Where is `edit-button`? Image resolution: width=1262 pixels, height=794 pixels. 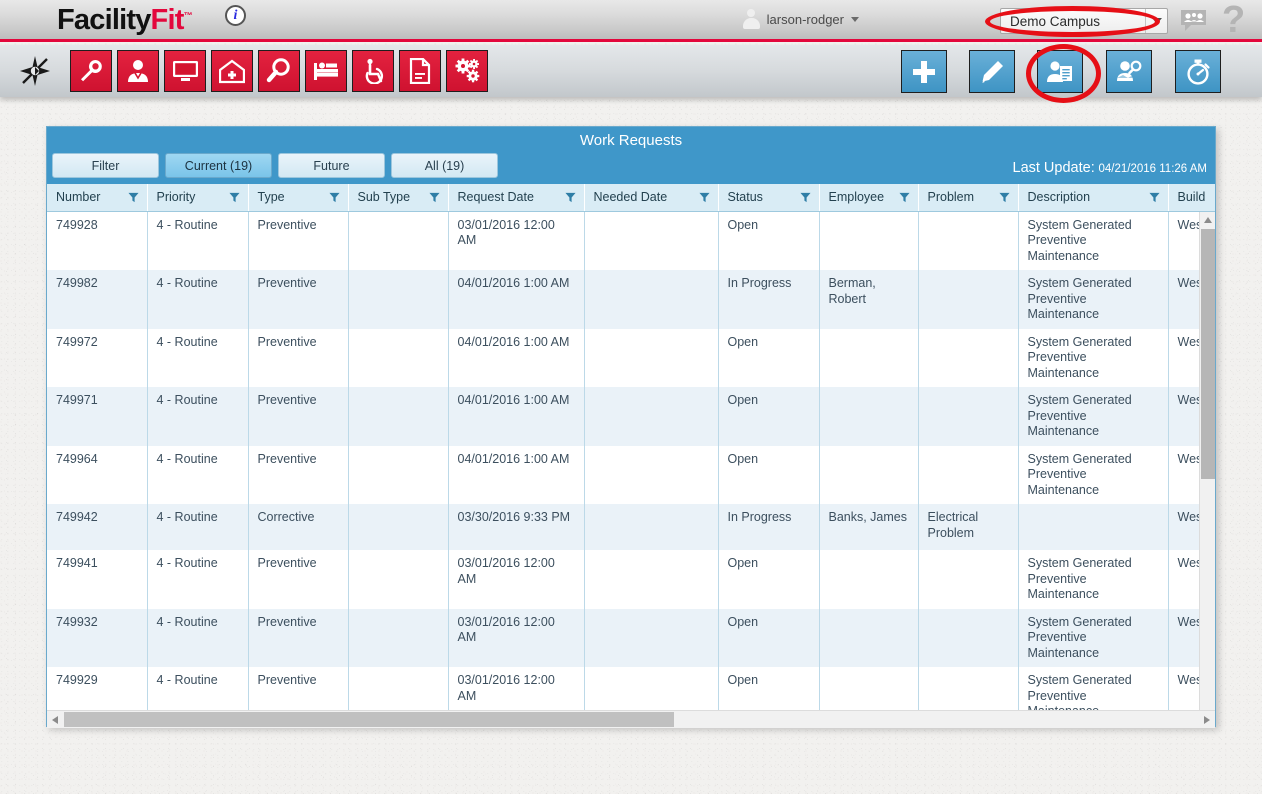 edit-button is located at coordinates (992, 71).